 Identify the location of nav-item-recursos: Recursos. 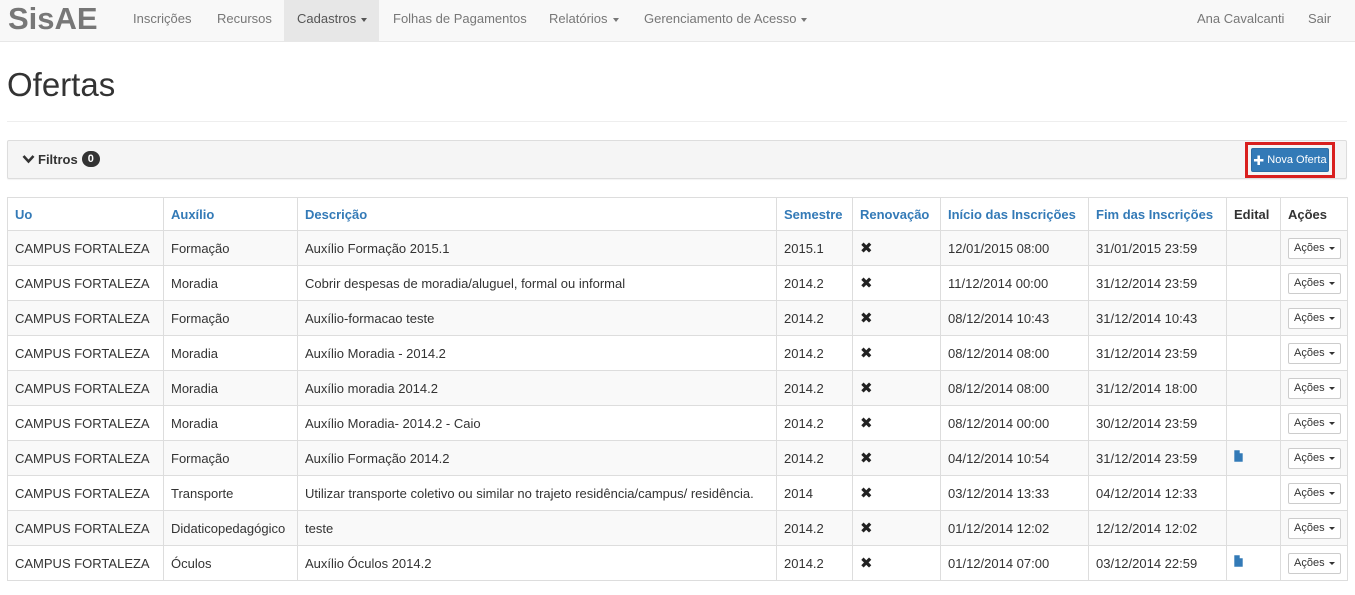
(243, 20).